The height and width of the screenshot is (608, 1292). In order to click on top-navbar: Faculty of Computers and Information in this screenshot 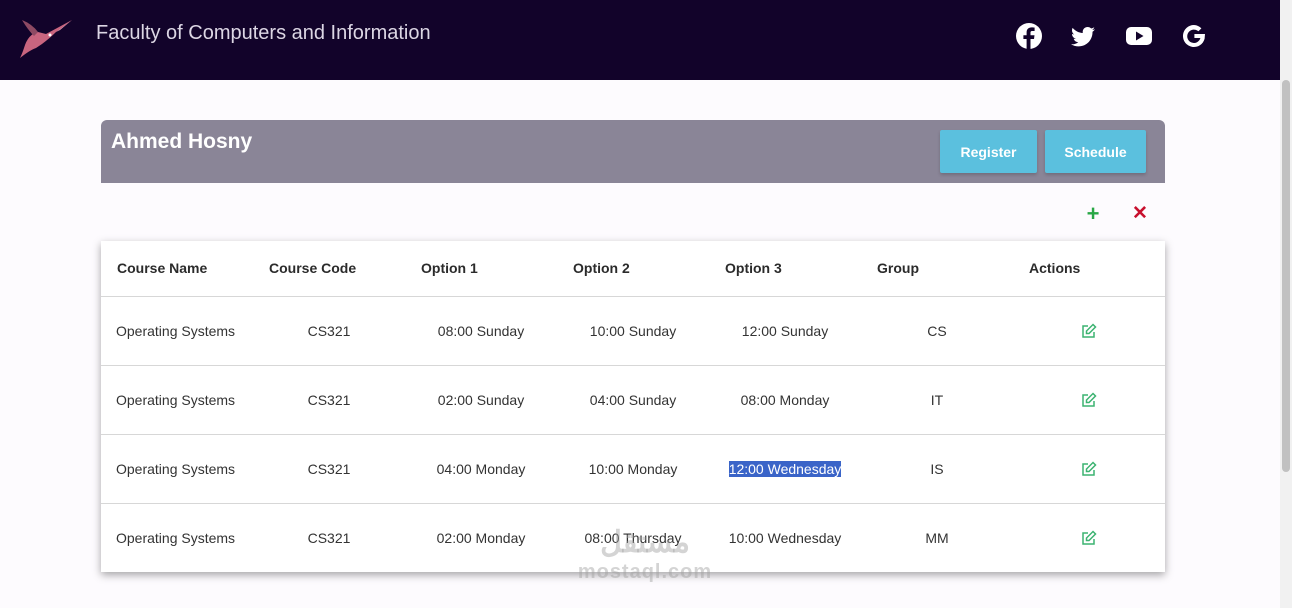, I will do `click(640, 40)`.